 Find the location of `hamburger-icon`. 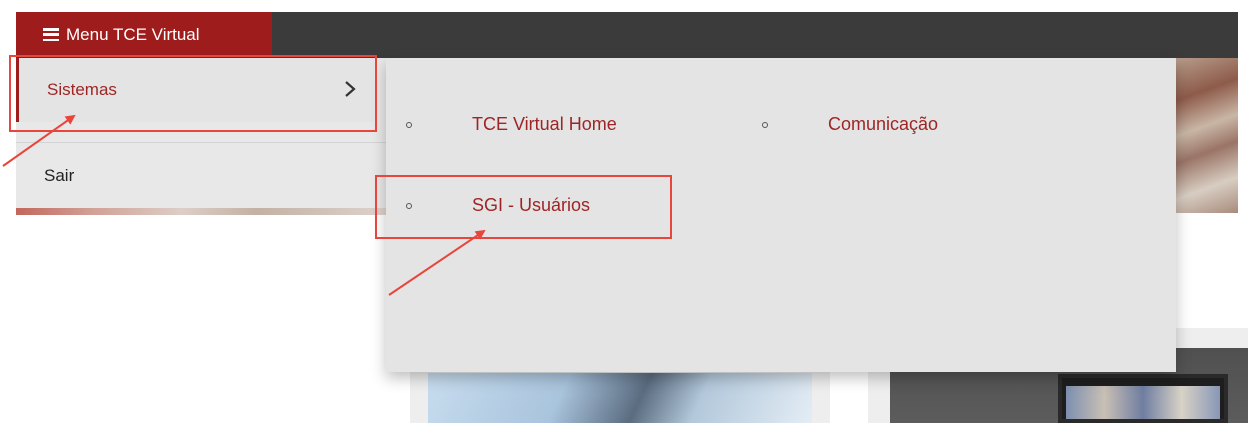

hamburger-icon is located at coordinates (51, 34).